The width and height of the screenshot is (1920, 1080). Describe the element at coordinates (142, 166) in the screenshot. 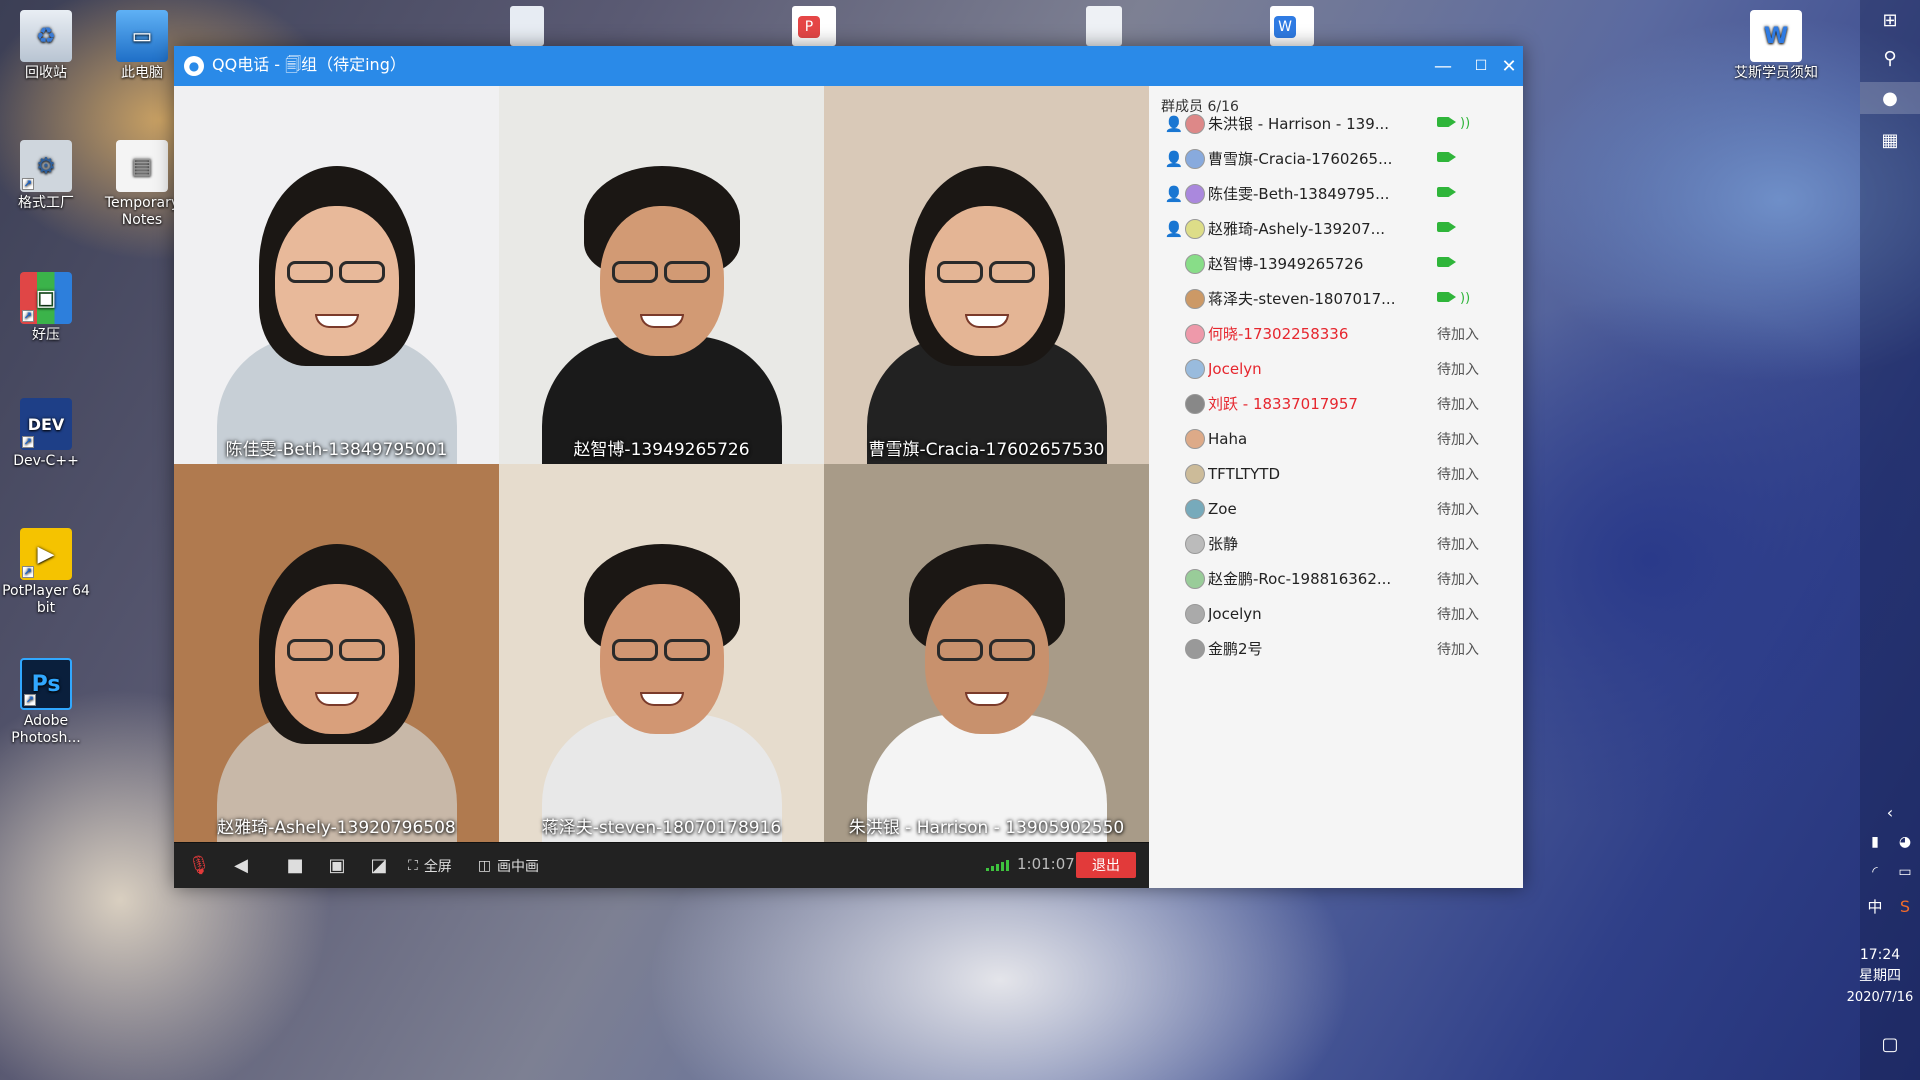

I see `document-icon: ▤` at that location.